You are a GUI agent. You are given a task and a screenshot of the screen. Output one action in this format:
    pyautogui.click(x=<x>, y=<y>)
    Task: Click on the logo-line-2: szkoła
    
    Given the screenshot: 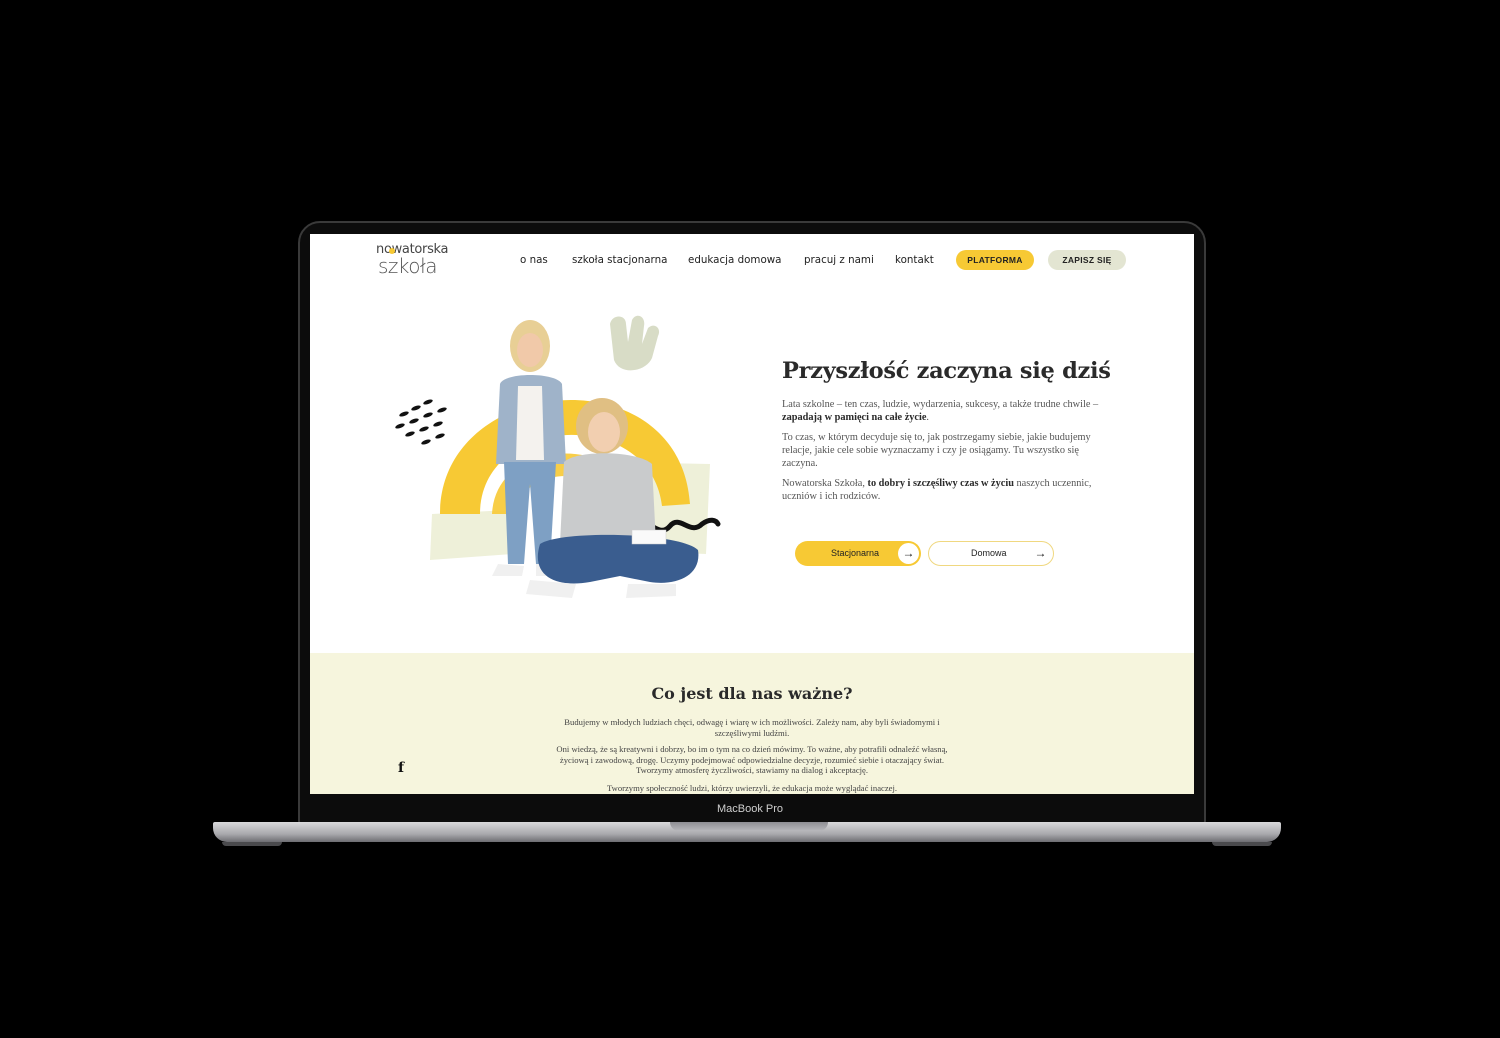 What is the action you would take?
    pyautogui.click(x=407, y=266)
    